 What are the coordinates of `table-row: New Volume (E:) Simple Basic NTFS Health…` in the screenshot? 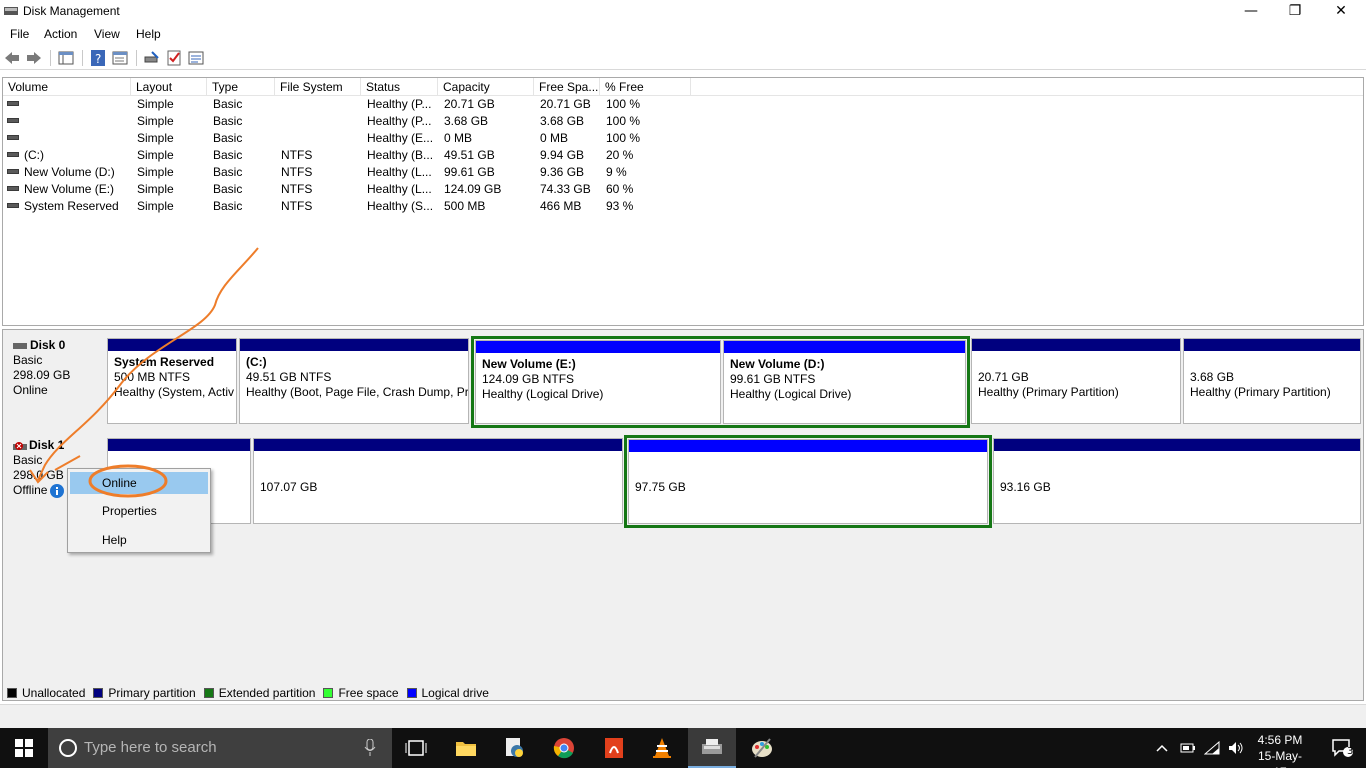 It's located at (683, 189).